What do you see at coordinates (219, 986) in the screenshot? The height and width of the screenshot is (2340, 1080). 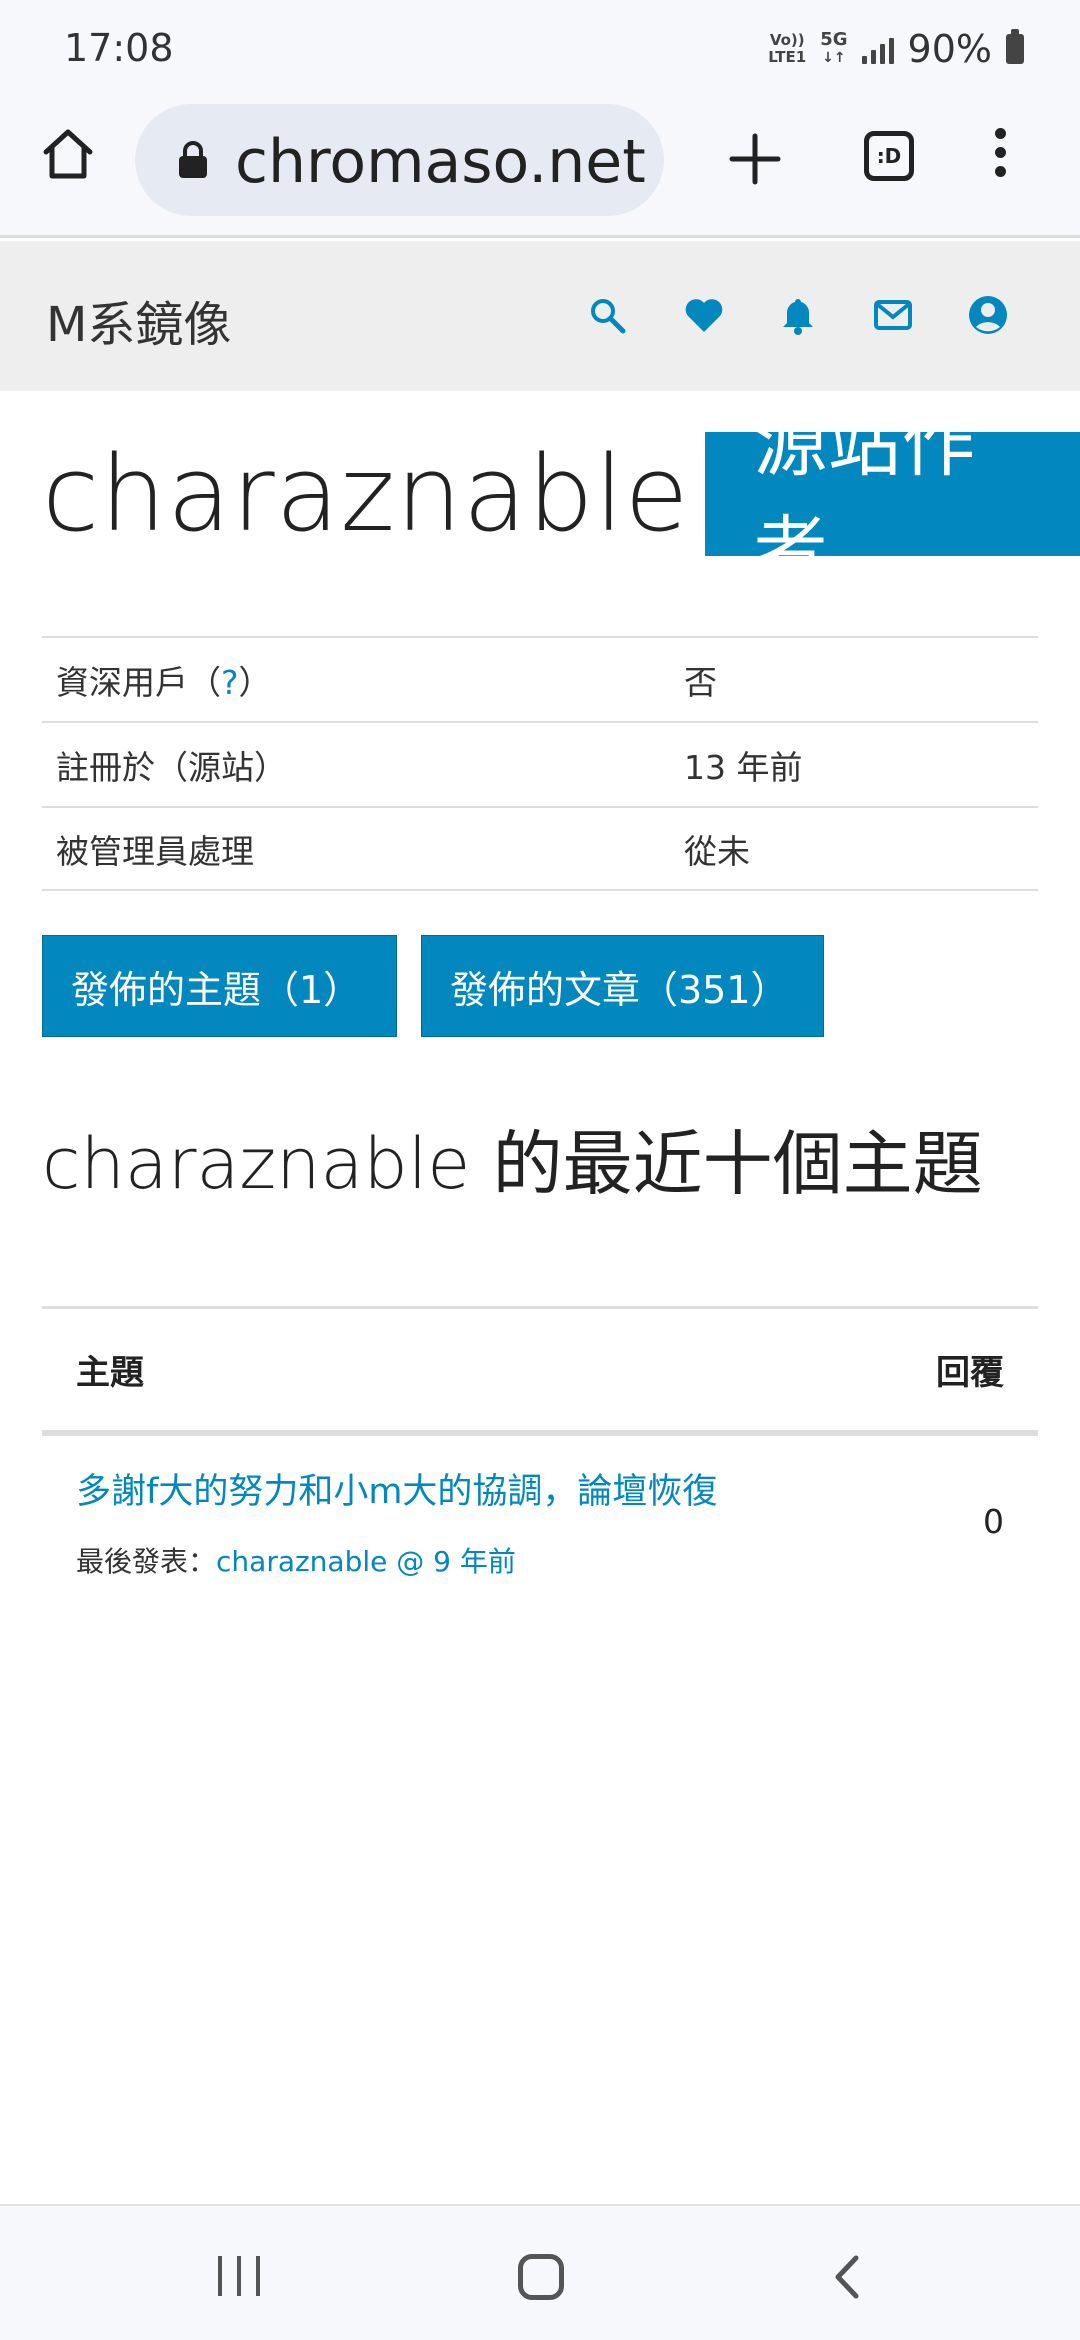 I see `posted-topics-button: 發佈的主題（1）` at bounding box center [219, 986].